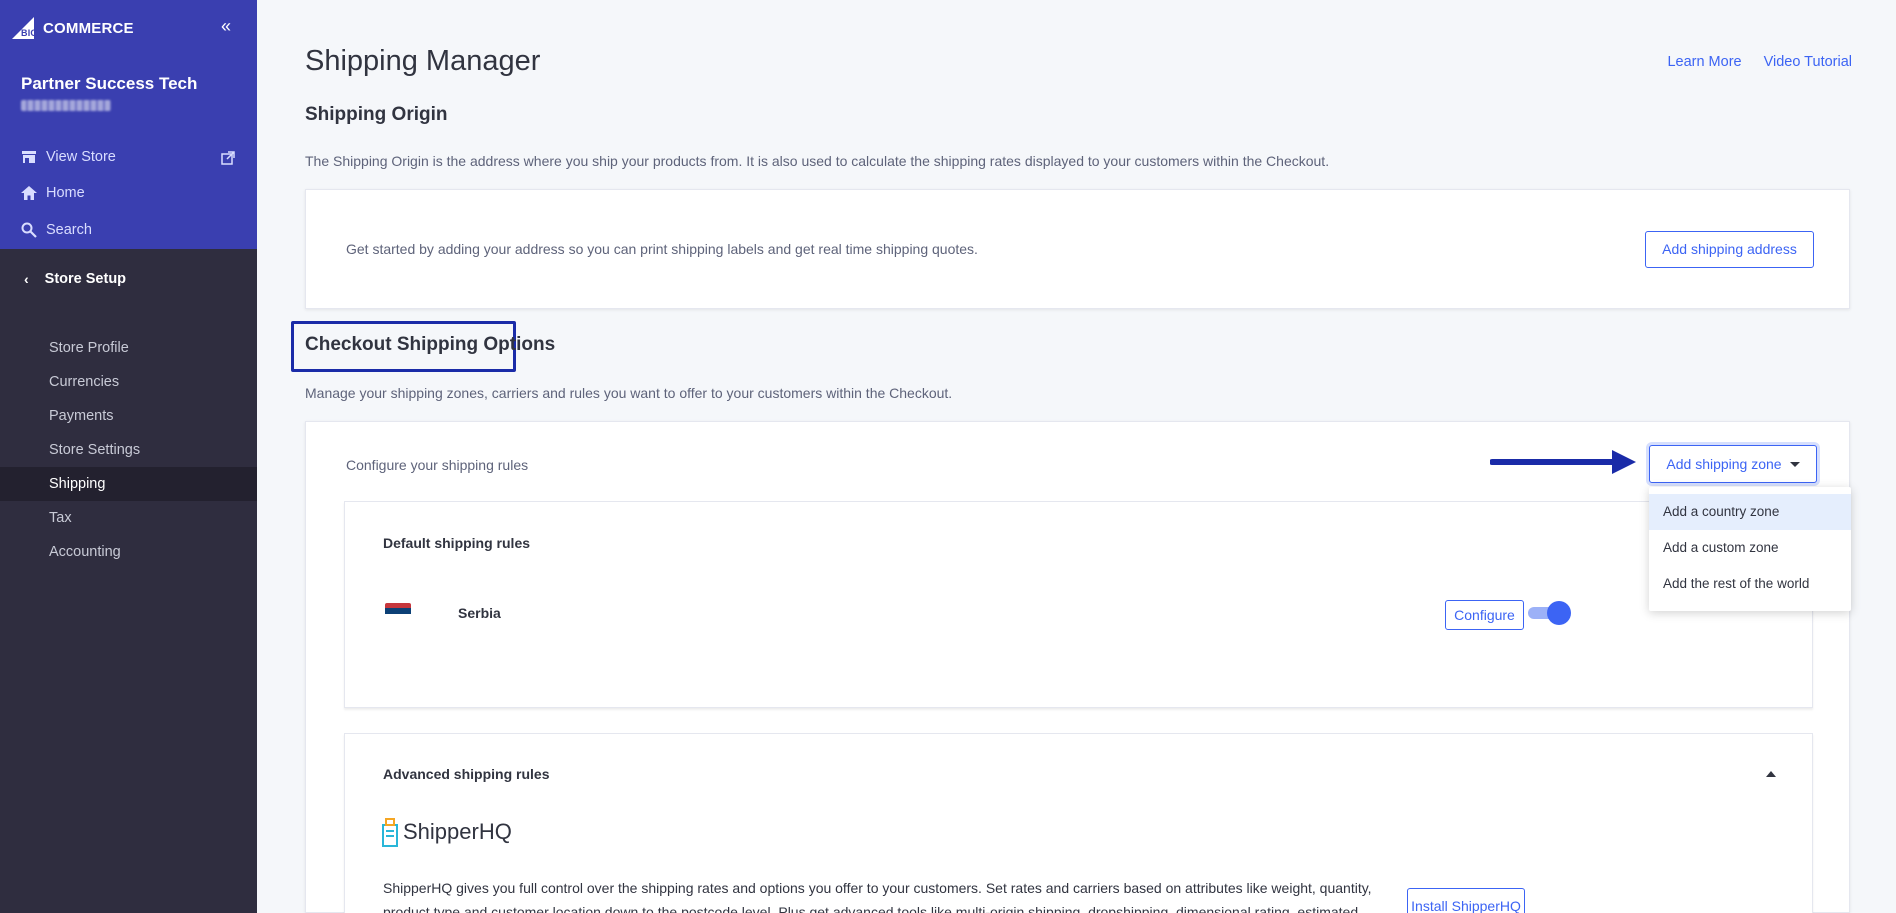 The width and height of the screenshot is (1896, 913). I want to click on menu-item-add-rest-of-world: Add the rest of the world, so click(1750, 584).